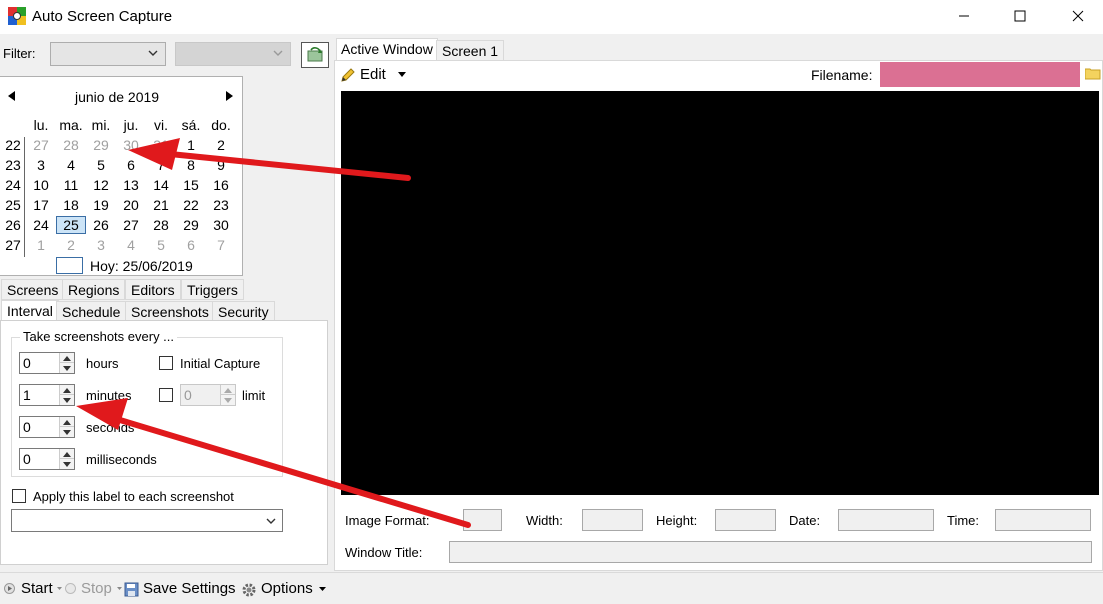 This screenshot has width=1103, height=604. What do you see at coordinates (41, 205) in the screenshot?
I see `calendar-day: 17` at bounding box center [41, 205].